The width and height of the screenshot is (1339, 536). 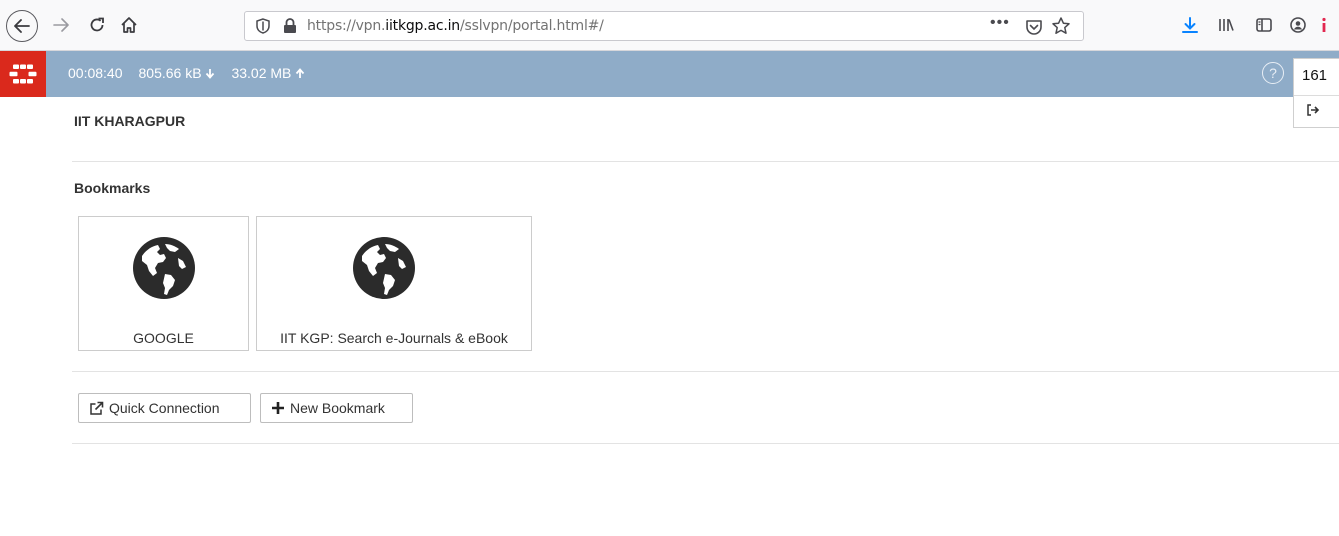 I want to click on new-bookmark-button: New Bookmark, so click(x=336, y=408).